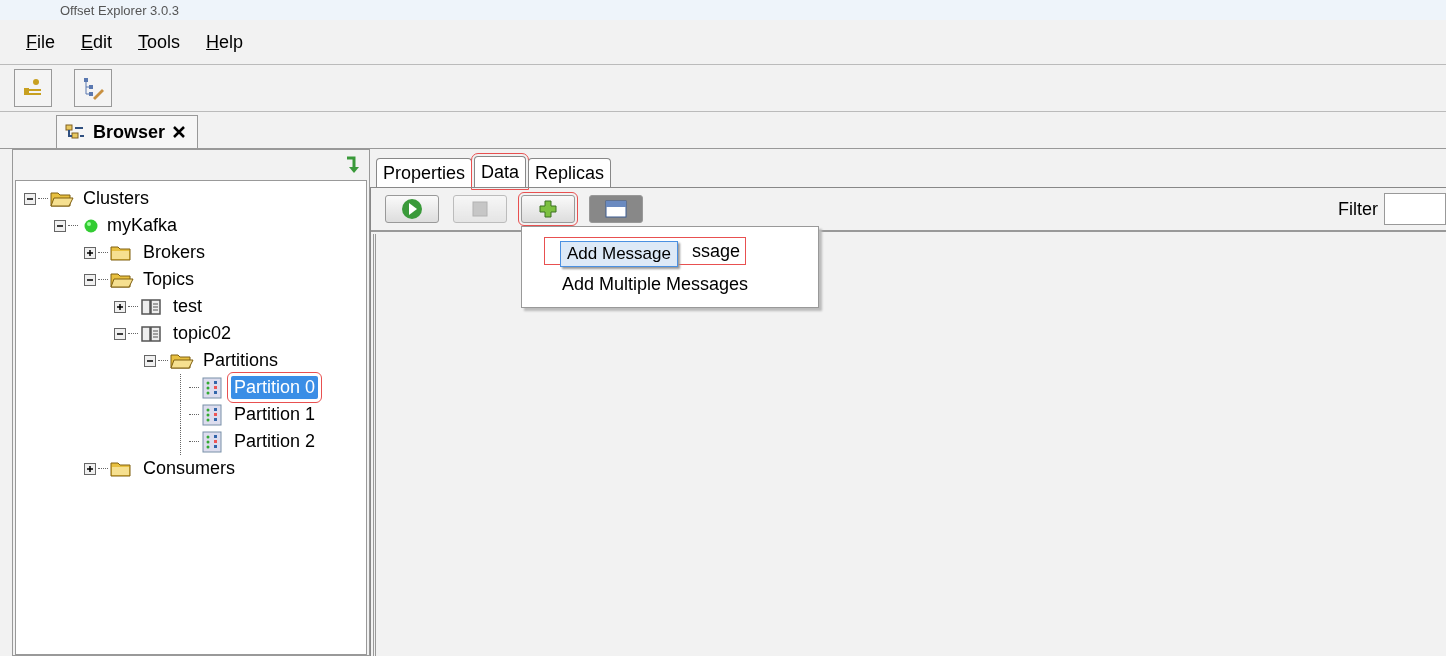 Image resolution: width=1446 pixels, height=656 pixels. I want to click on play-icon, so click(412, 209).